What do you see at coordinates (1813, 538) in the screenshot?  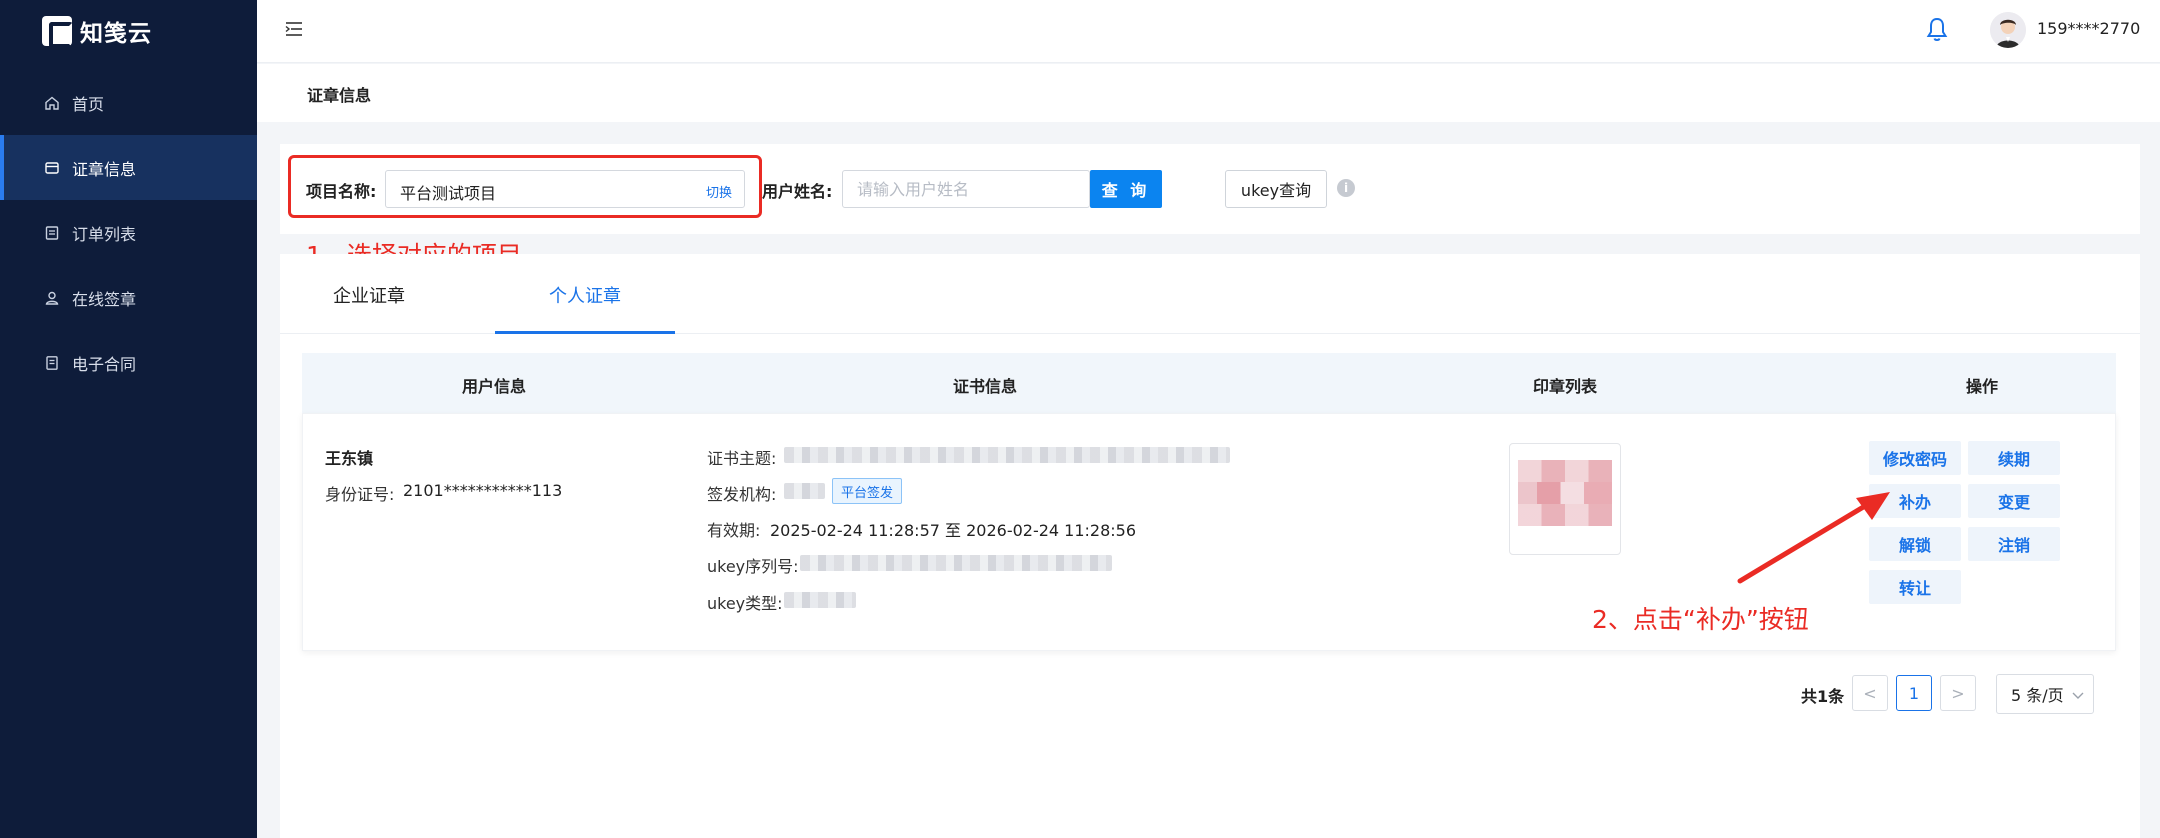 I see `annotation-arrow-icon` at bounding box center [1813, 538].